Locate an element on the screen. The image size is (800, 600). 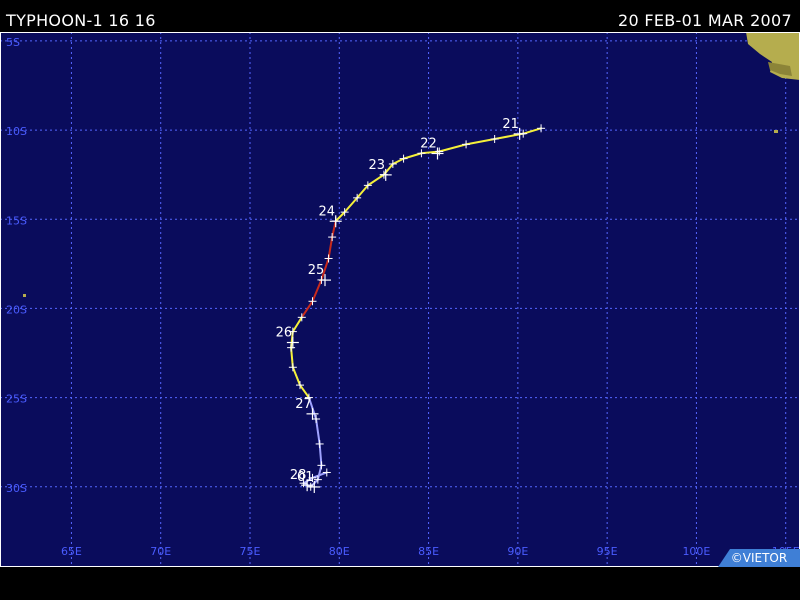
day-label: 24 is located at coordinates (326, 211).